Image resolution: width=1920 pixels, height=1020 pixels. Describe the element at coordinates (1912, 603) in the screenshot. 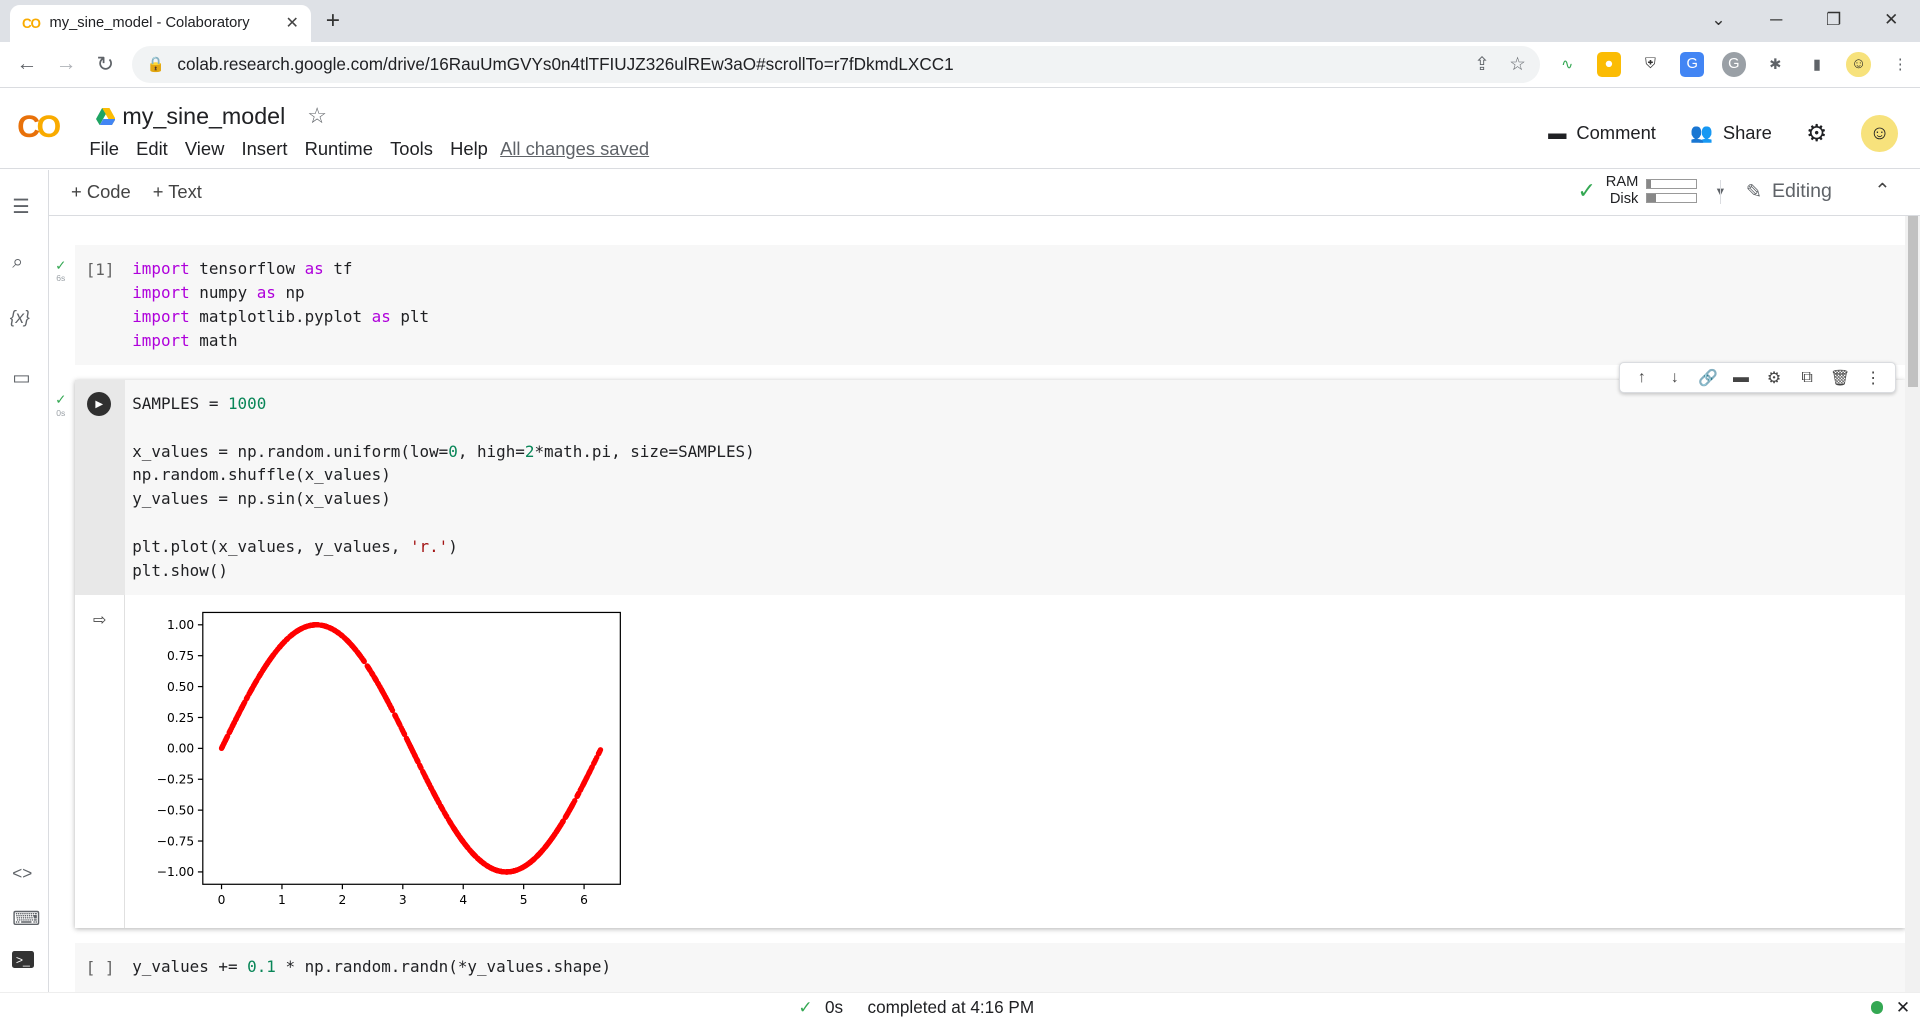

I see `scrollbar` at that location.